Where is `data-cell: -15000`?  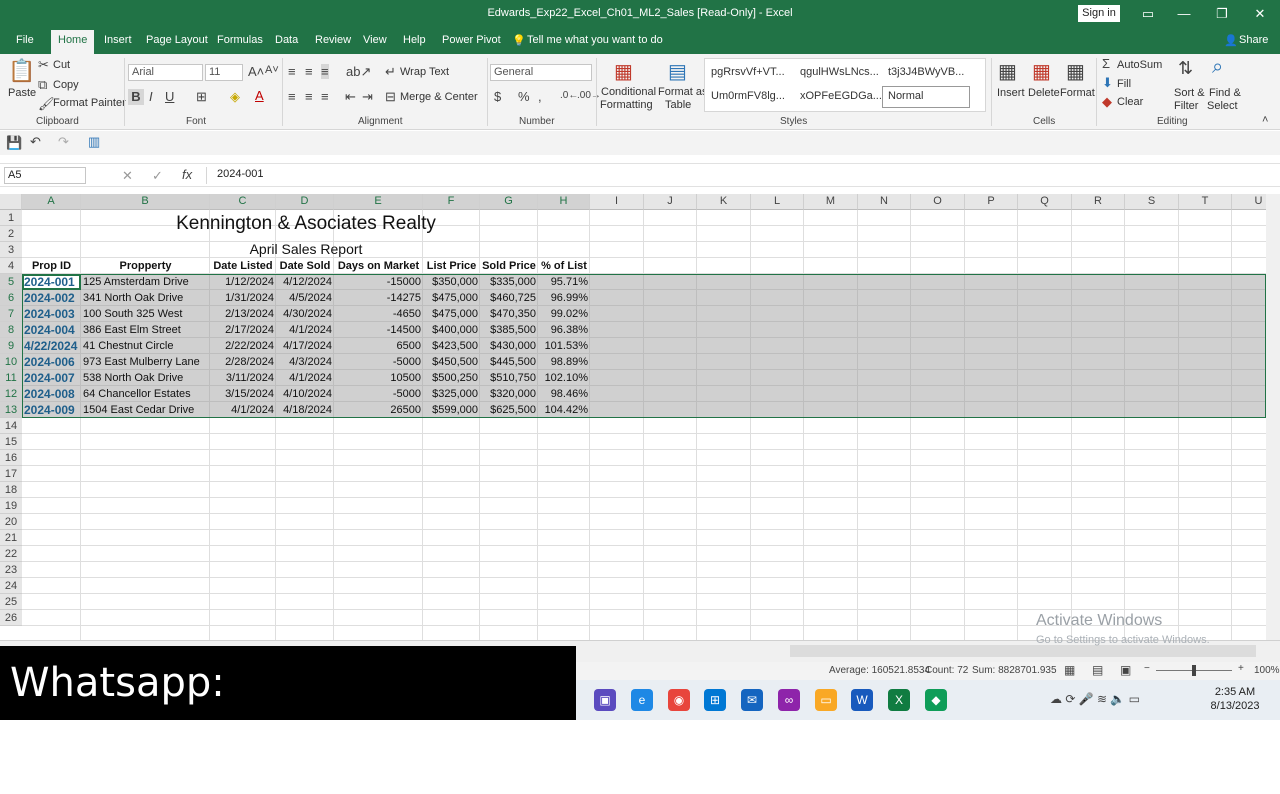 data-cell: -15000 is located at coordinates (378, 282).